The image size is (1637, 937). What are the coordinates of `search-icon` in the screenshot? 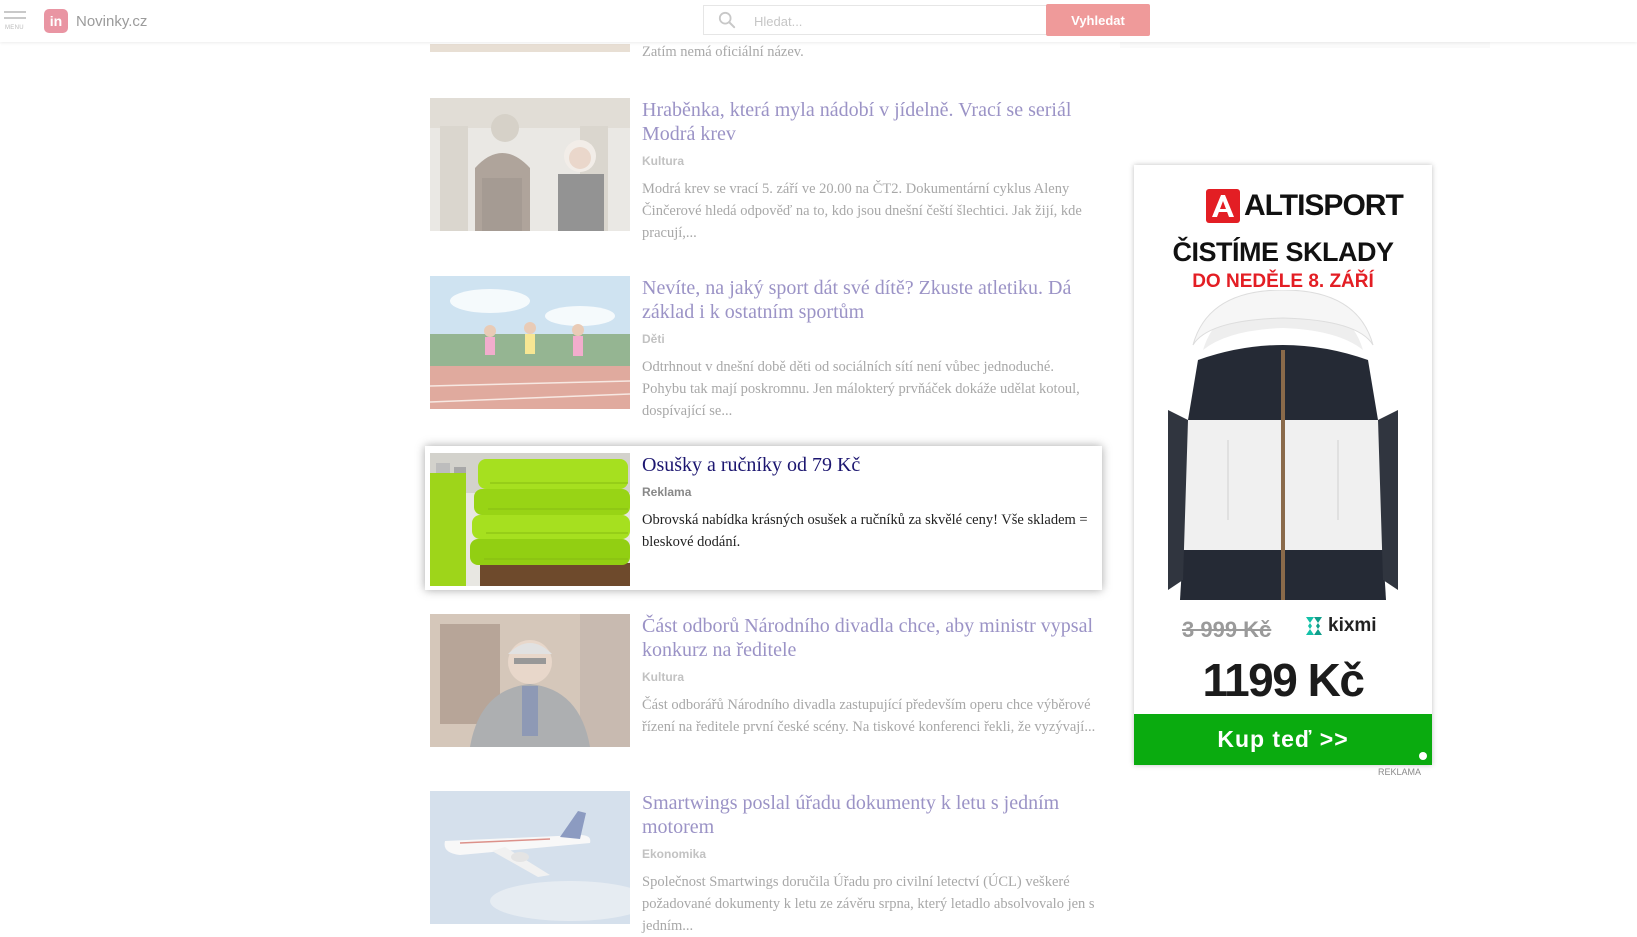 It's located at (727, 20).